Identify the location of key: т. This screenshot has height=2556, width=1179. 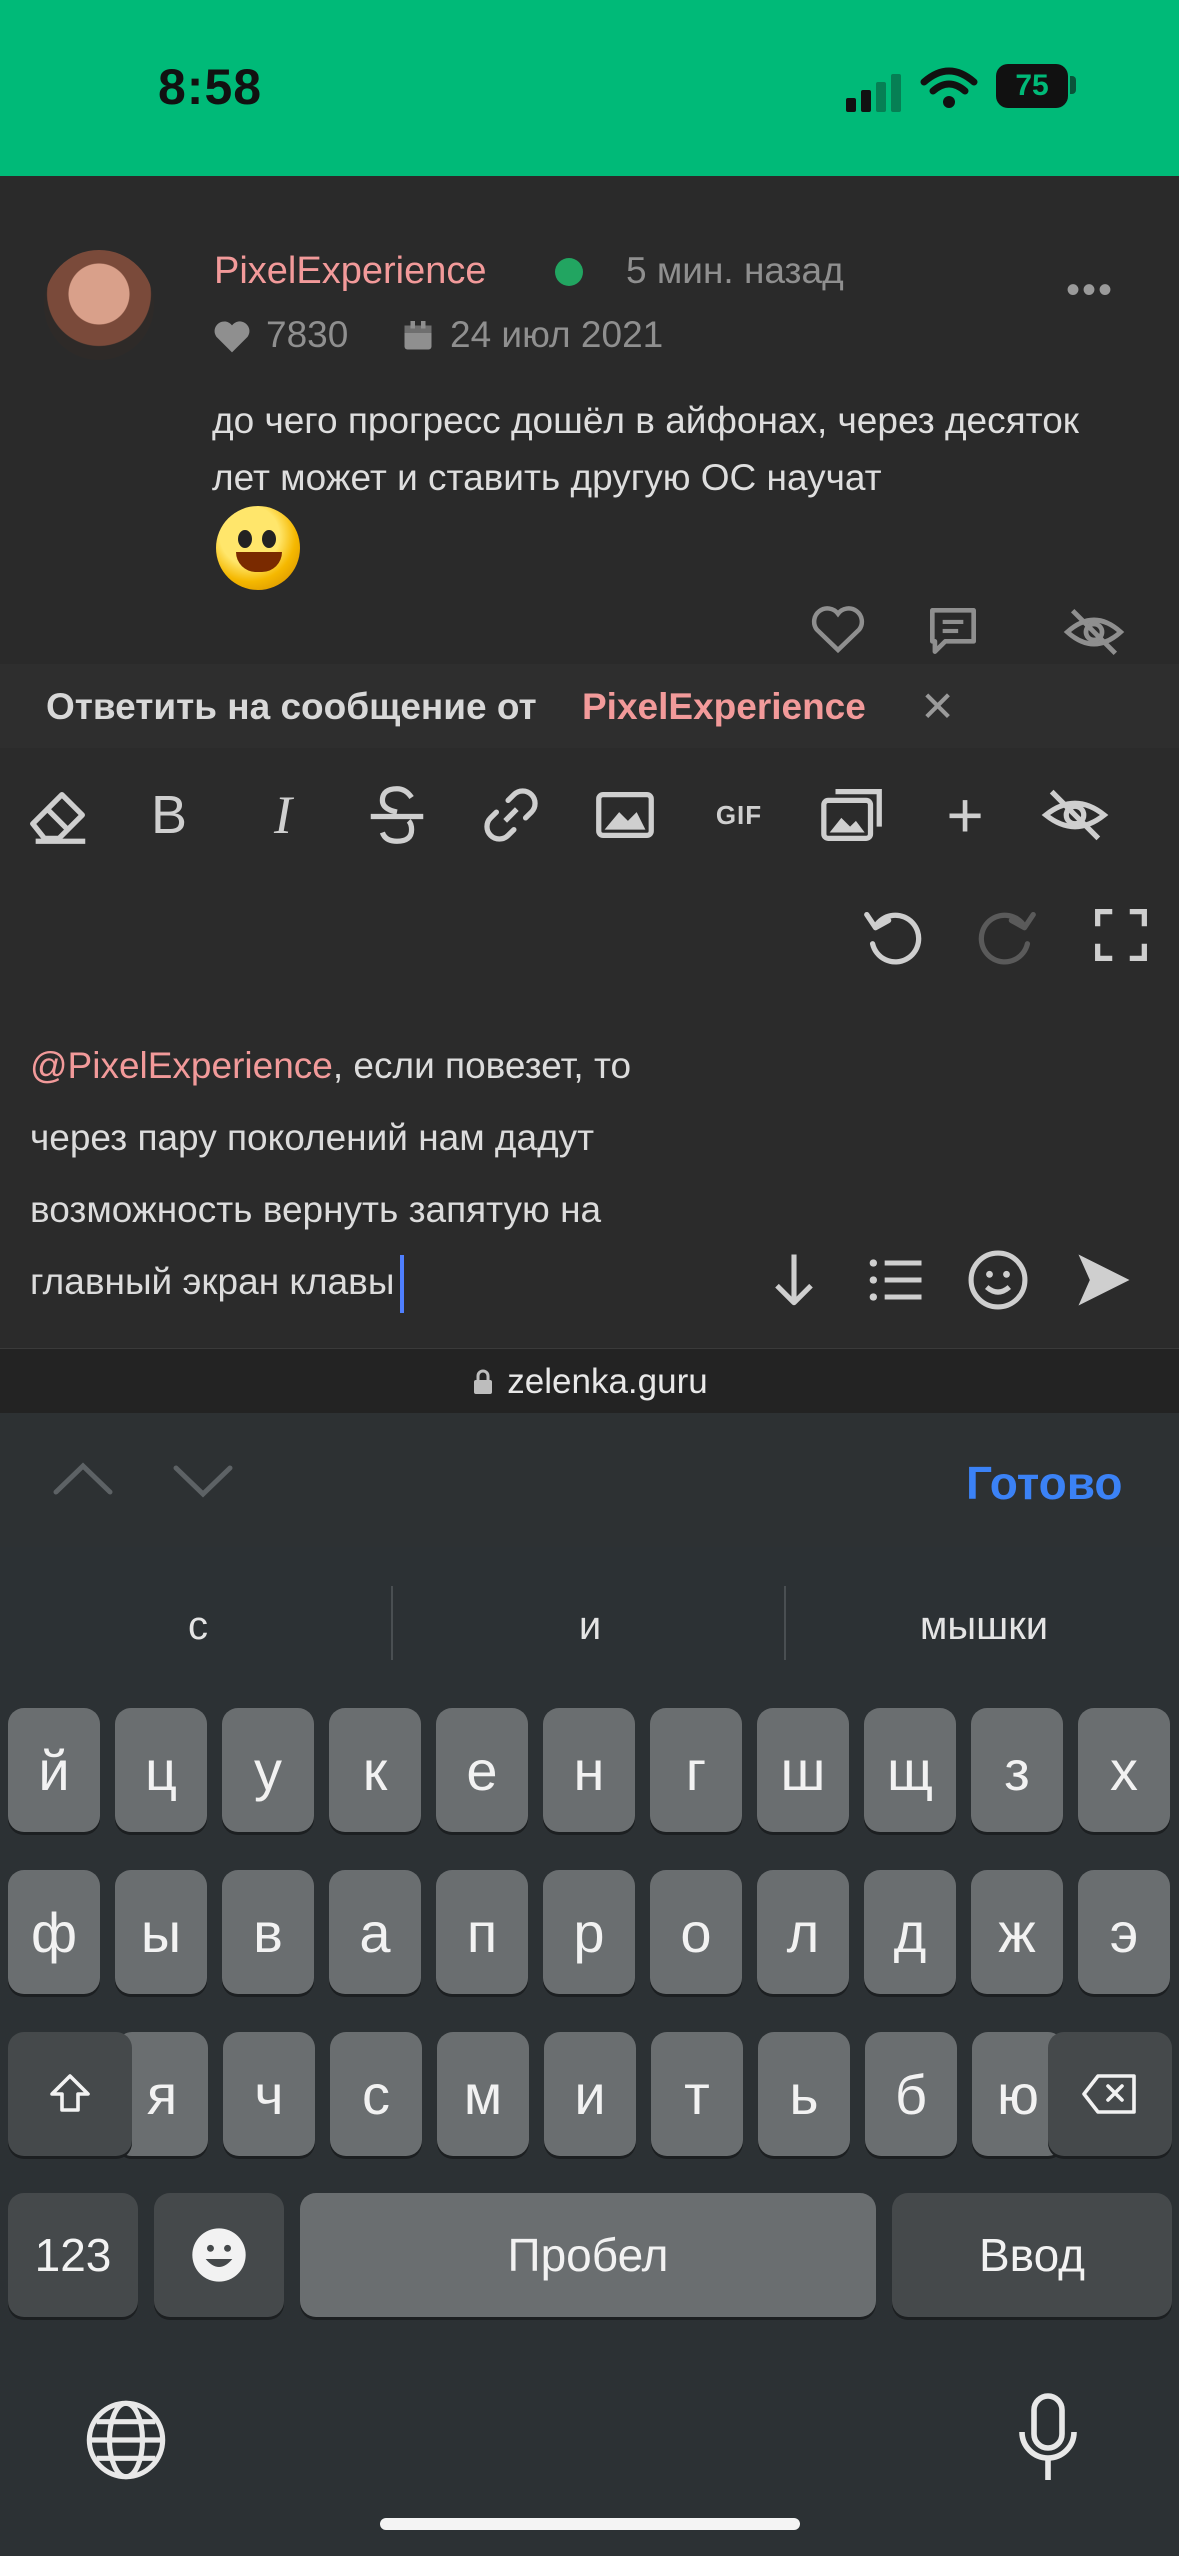
(697, 2094).